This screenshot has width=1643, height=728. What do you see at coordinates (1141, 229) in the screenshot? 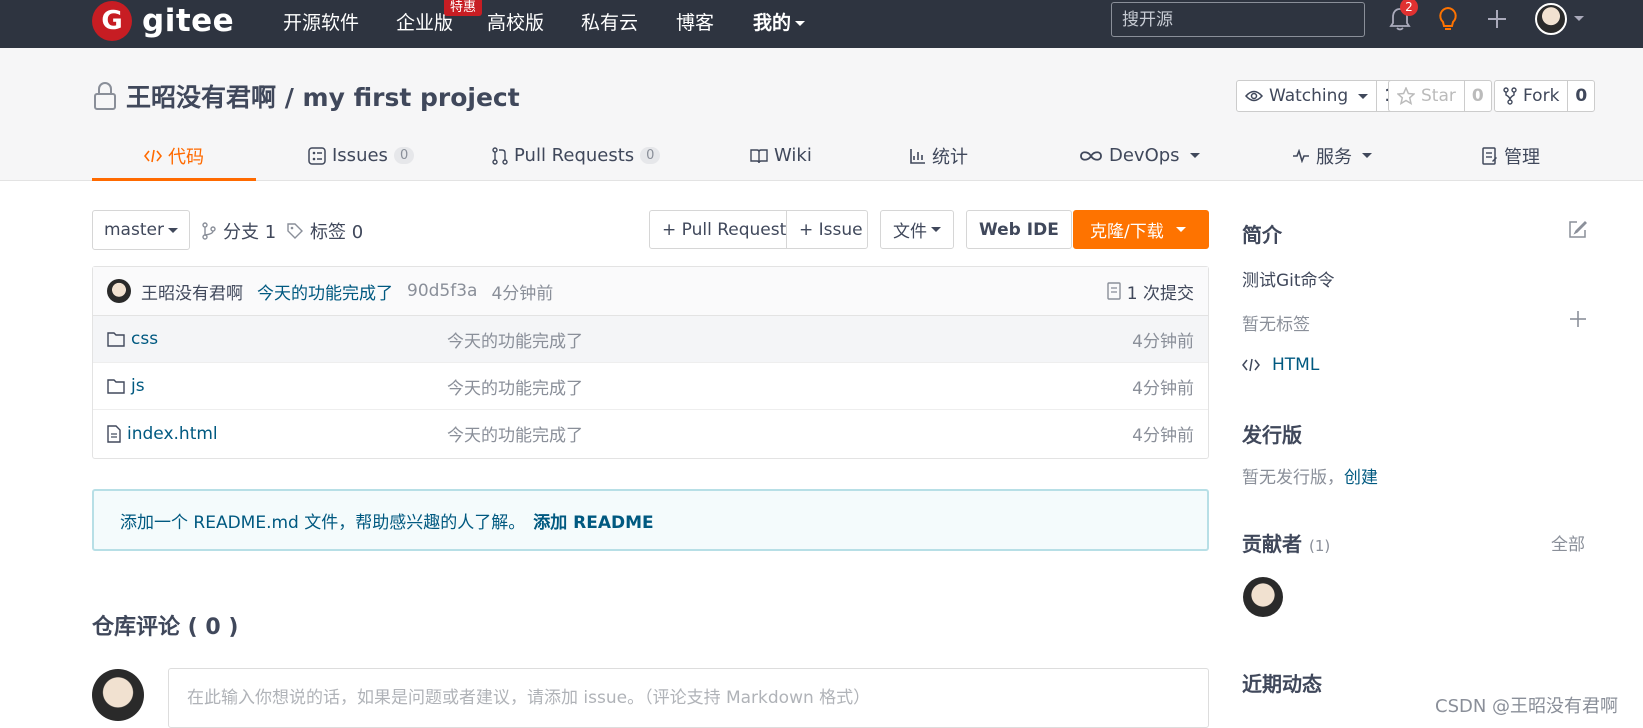
I see `clone-download-button: 克隆/下载` at bounding box center [1141, 229].